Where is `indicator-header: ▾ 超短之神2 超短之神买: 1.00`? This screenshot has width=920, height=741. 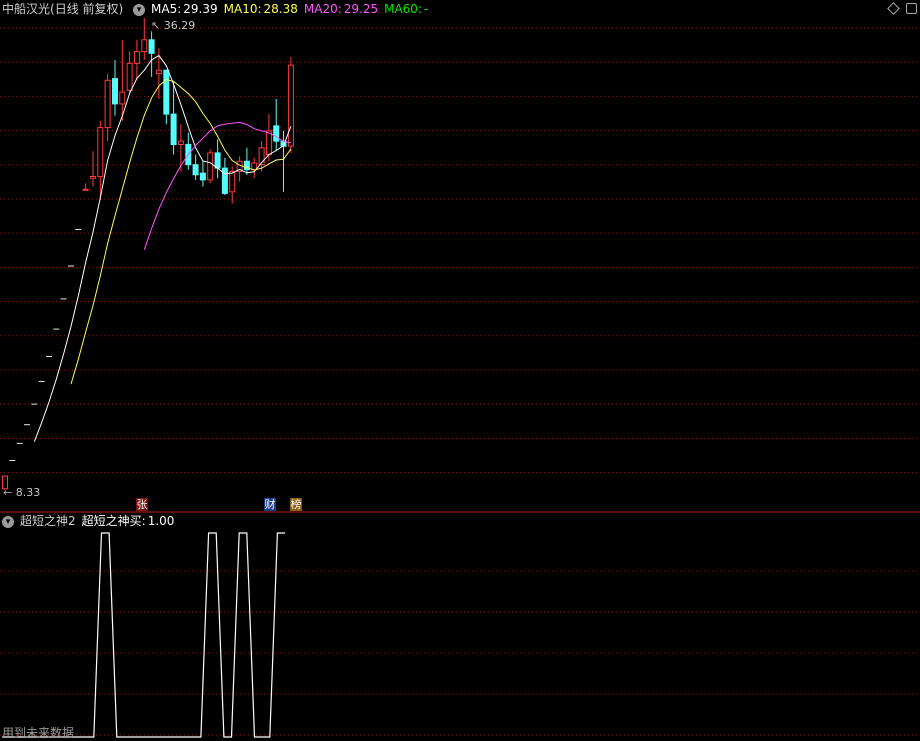 indicator-header: ▾ 超短之神2 超短之神买: 1.00 is located at coordinates (91, 521).